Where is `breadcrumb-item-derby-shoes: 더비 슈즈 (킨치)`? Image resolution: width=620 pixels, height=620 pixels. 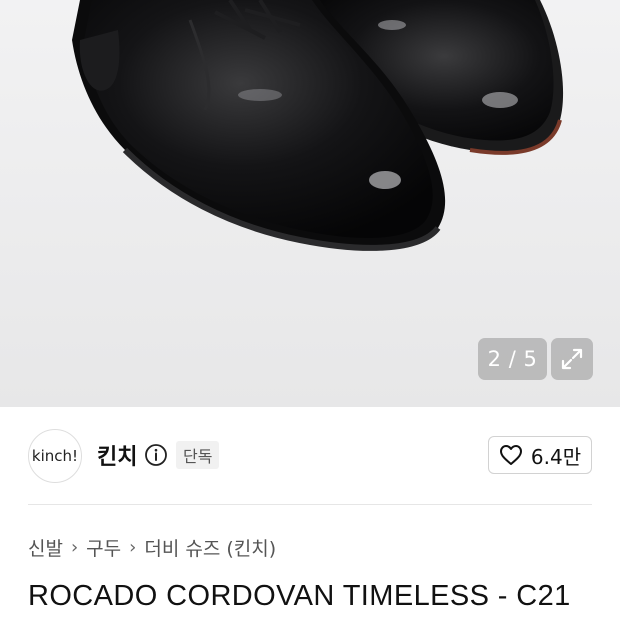 breadcrumb-item-derby-shoes: 더비 슈즈 (킨치) is located at coordinates (210, 547).